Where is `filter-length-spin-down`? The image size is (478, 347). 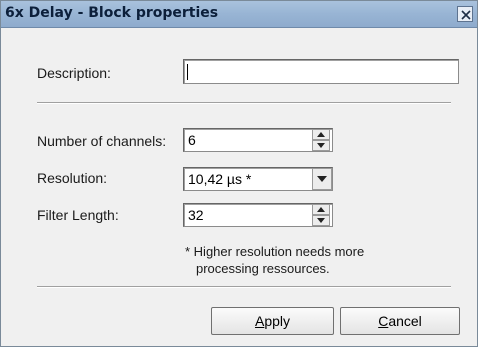 filter-length-spin-down is located at coordinates (321, 220).